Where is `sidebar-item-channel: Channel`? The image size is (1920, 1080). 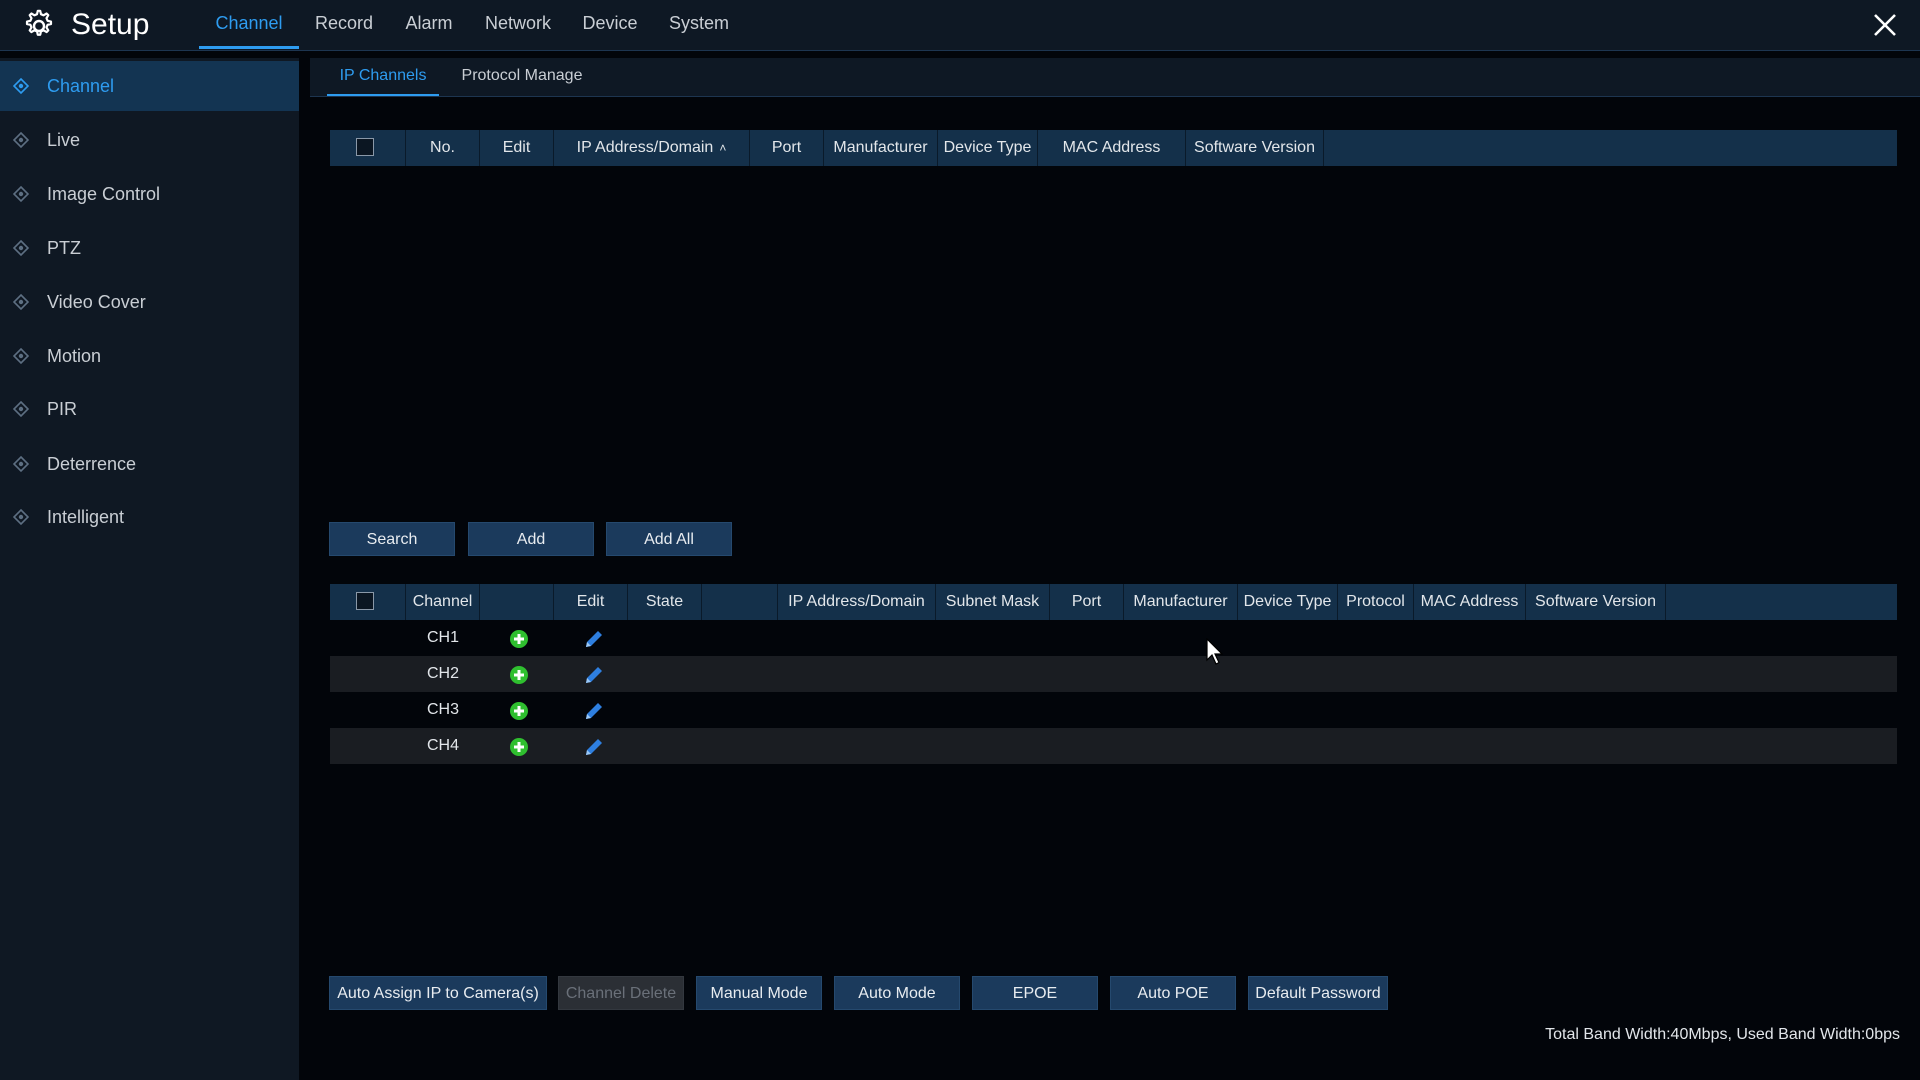
sidebar-item-channel: Channel is located at coordinates (149, 86).